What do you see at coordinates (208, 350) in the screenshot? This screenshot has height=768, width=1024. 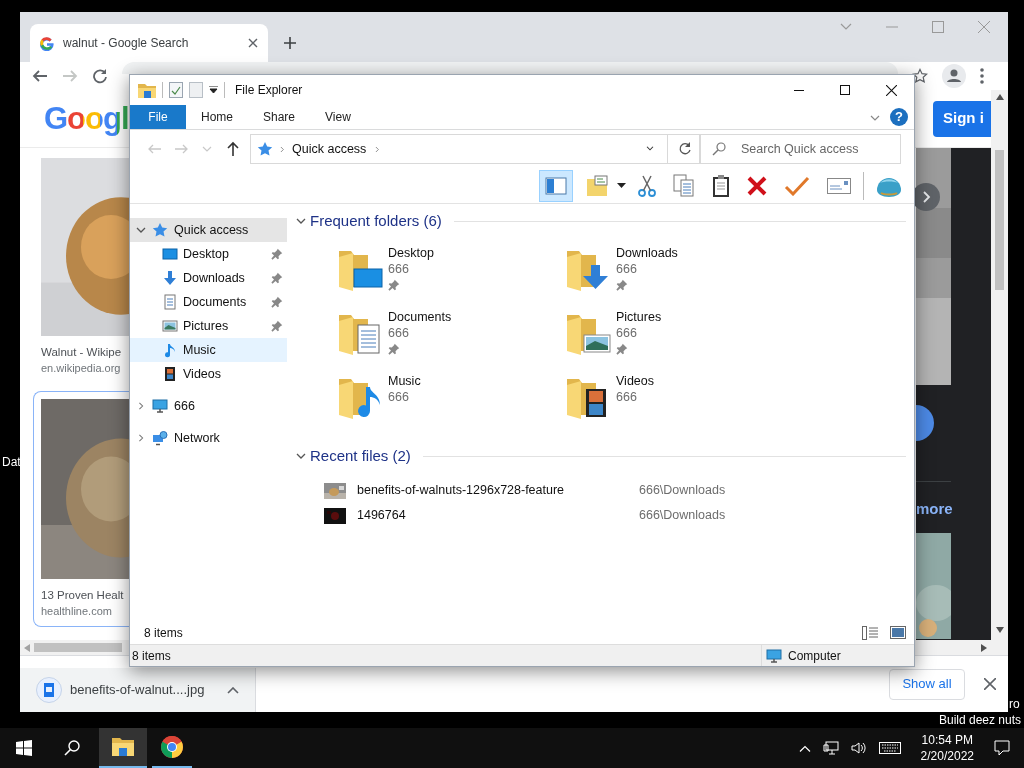 I see `nav-item: Music` at bounding box center [208, 350].